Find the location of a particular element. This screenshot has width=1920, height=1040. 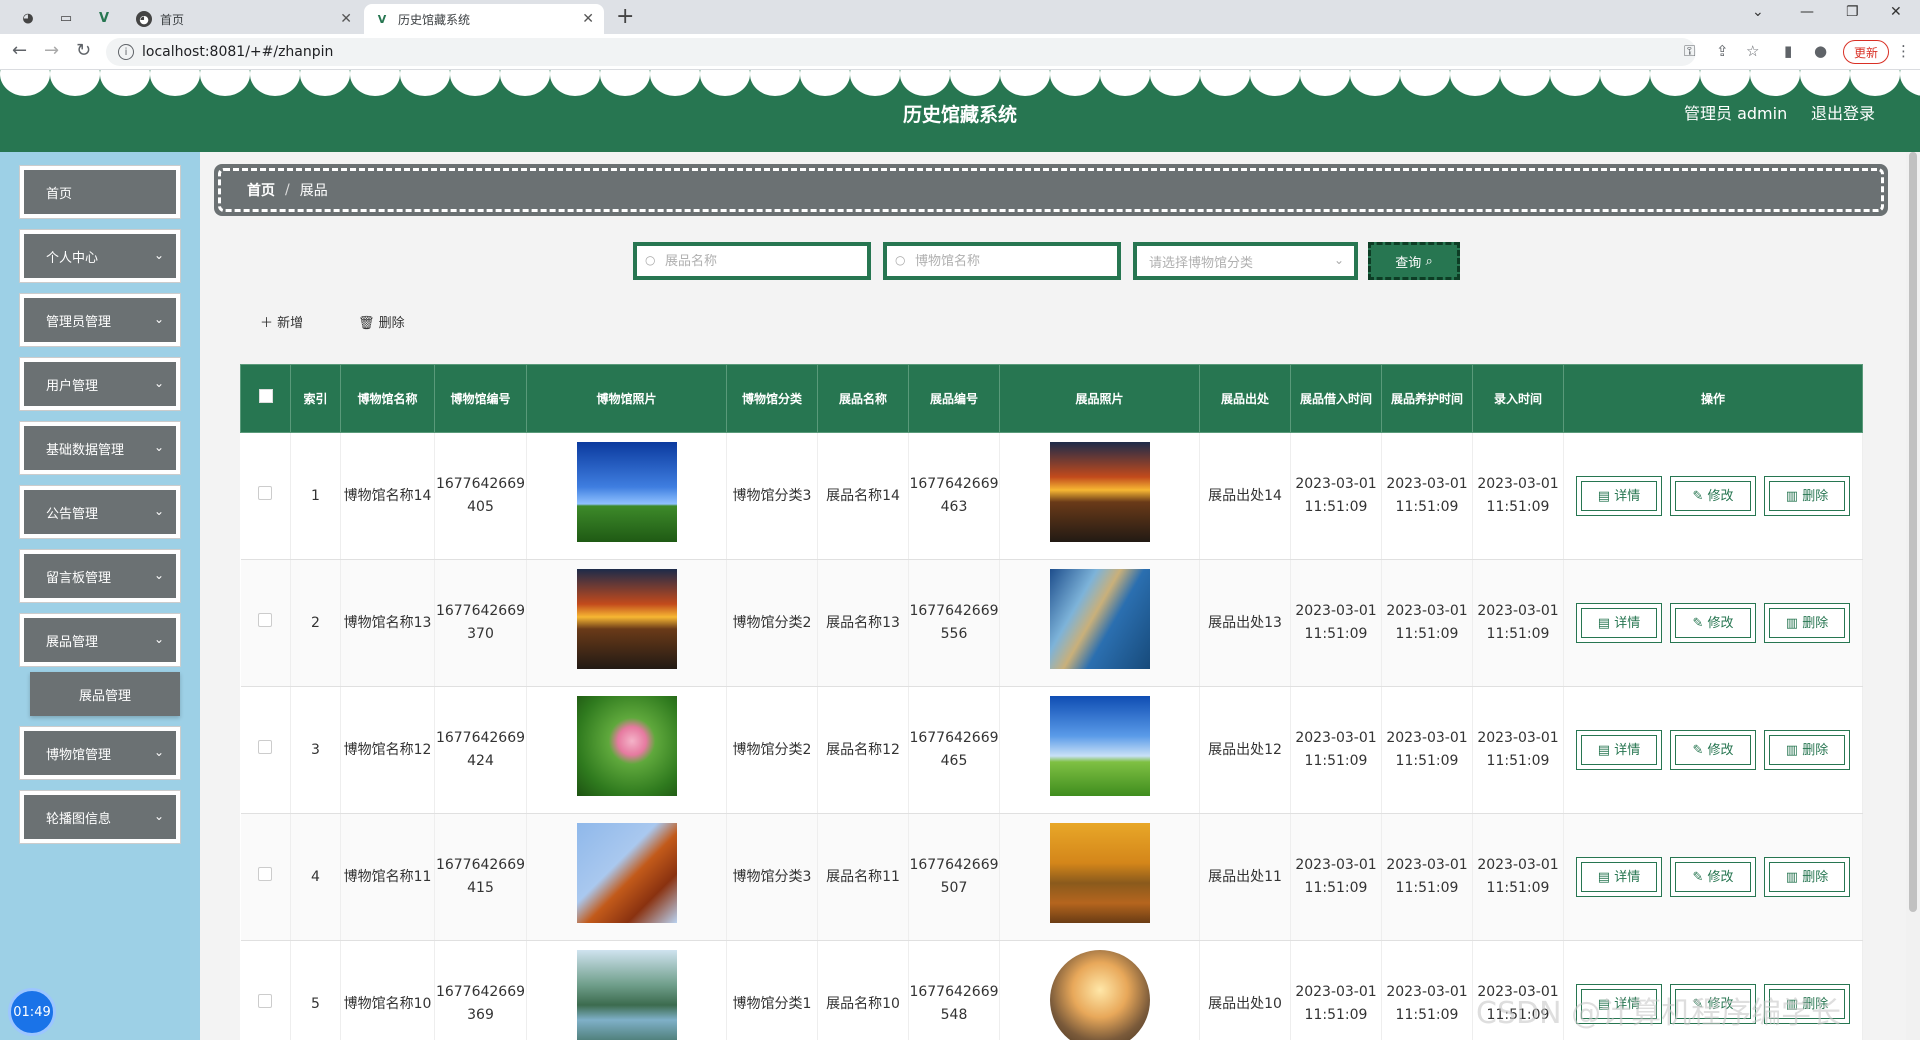

url-field: i localhost:8081/+#/zhanpin is located at coordinates (901, 52).